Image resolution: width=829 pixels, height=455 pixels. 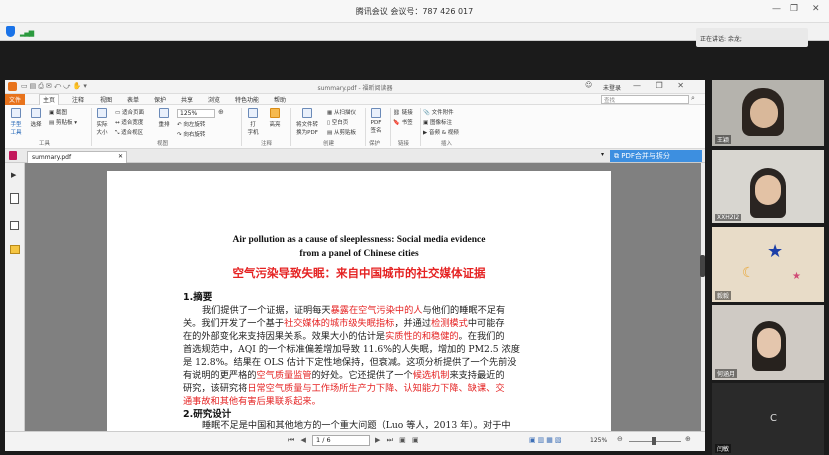 What do you see at coordinates (164, 118) in the screenshot?
I see `reflow-button: 重排` at bounding box center [164, 118].